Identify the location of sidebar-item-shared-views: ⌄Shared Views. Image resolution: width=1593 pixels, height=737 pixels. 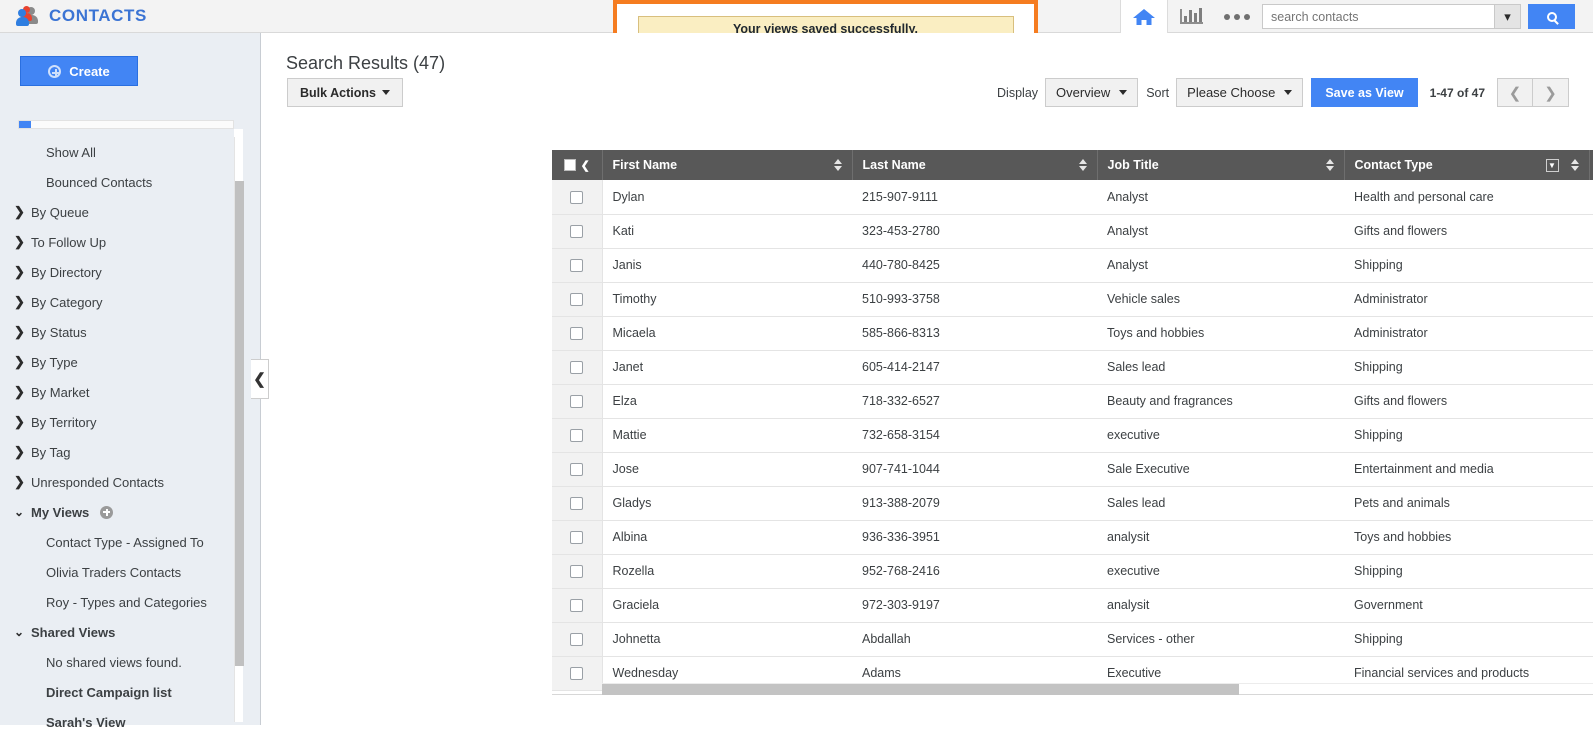
(118, 632).